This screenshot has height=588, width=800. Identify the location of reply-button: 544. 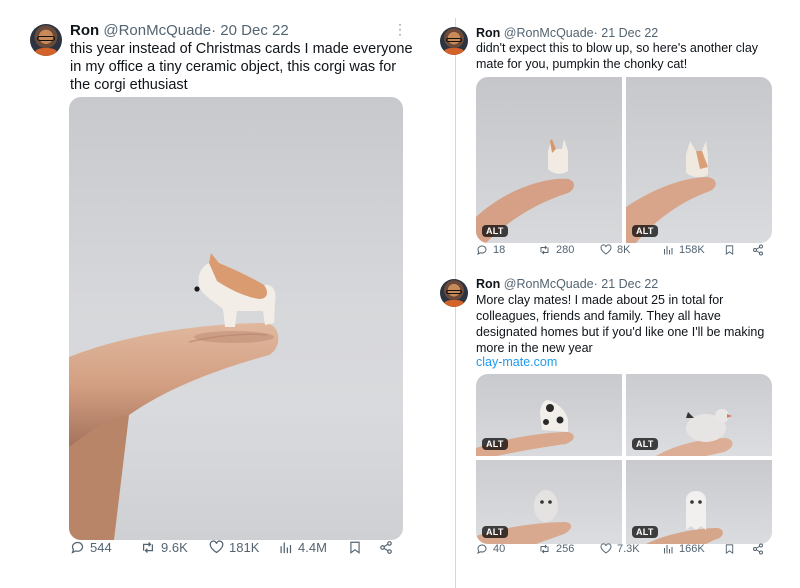
(91, 547).